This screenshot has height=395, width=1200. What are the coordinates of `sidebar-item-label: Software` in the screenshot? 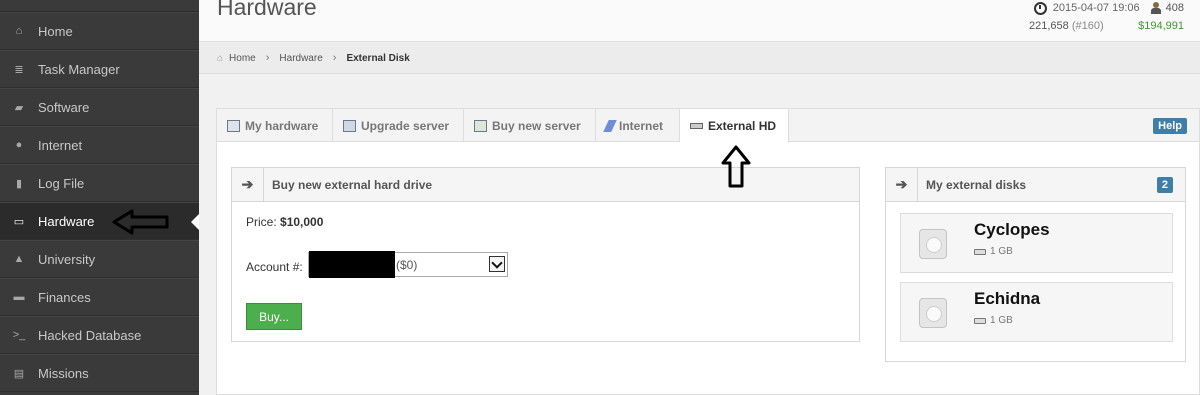 It's located at (64, 107).